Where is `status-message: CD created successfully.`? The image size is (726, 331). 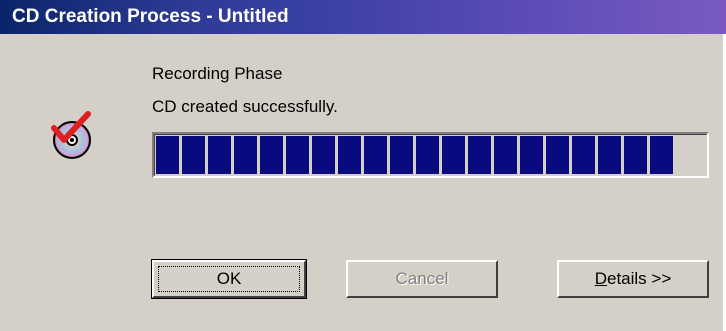 status-message: CD created successfully. is located at coordinates (245, 106).